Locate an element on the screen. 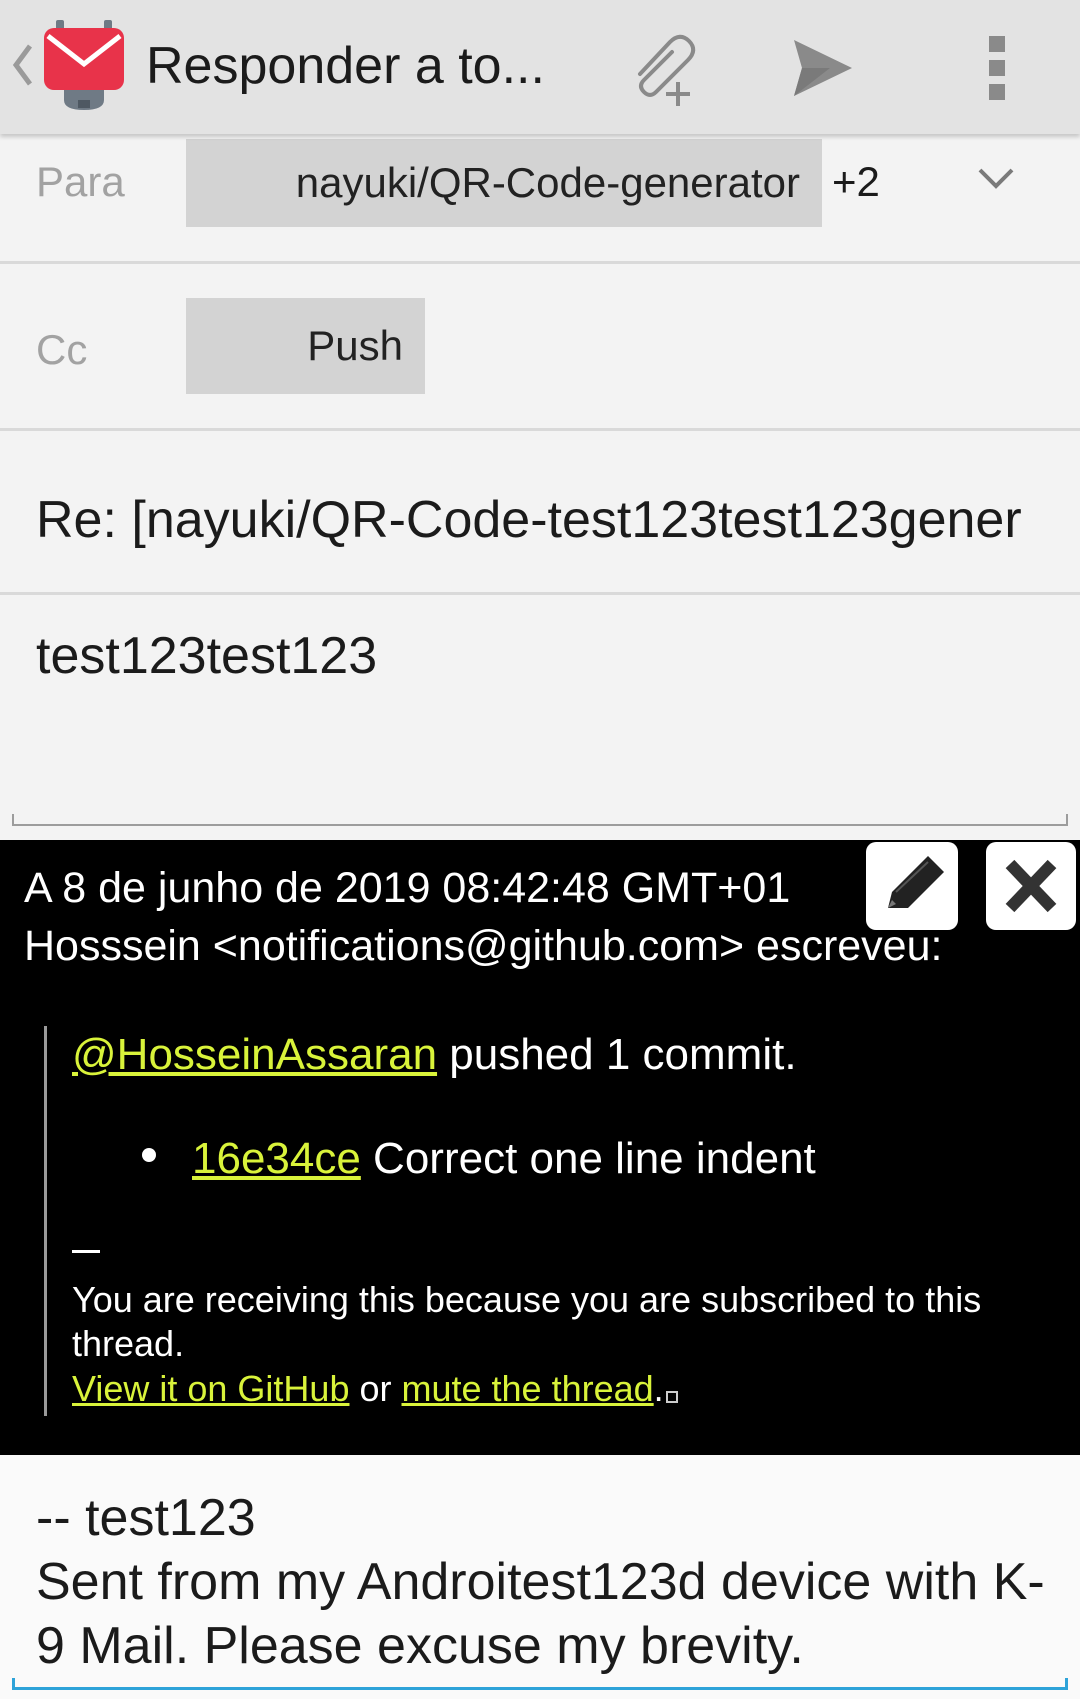  cc-label: Cc is located at coordinates (62, 349).